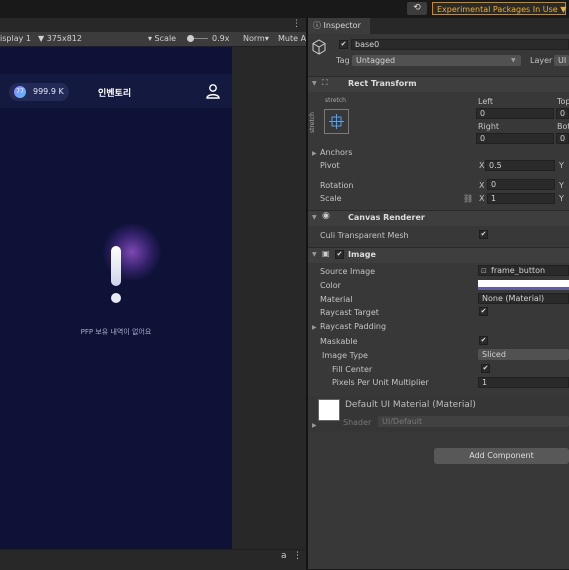 This screenshot has height=570, width=569. Describe the element at coordinates (349, 312) in the screenshot. I see `raycast-target-label: Raycast Target` at that location.